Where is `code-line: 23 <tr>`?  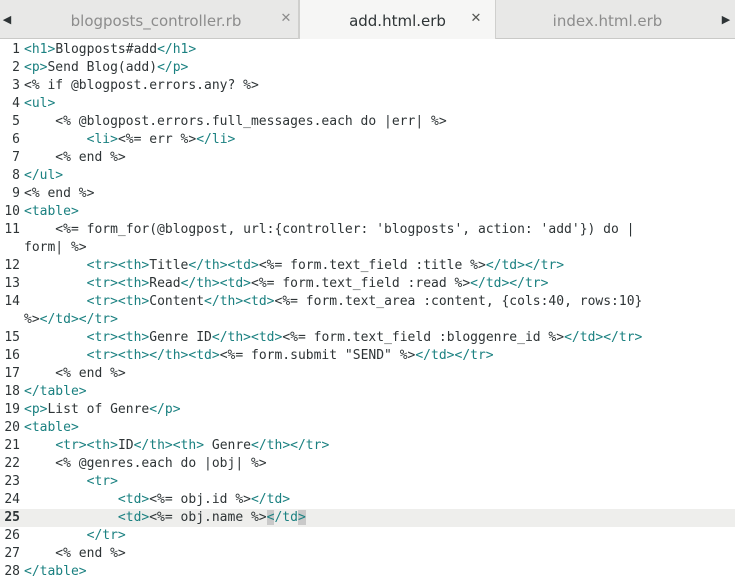
code-line: 23 <tr> is located at coordinates (367, 482).